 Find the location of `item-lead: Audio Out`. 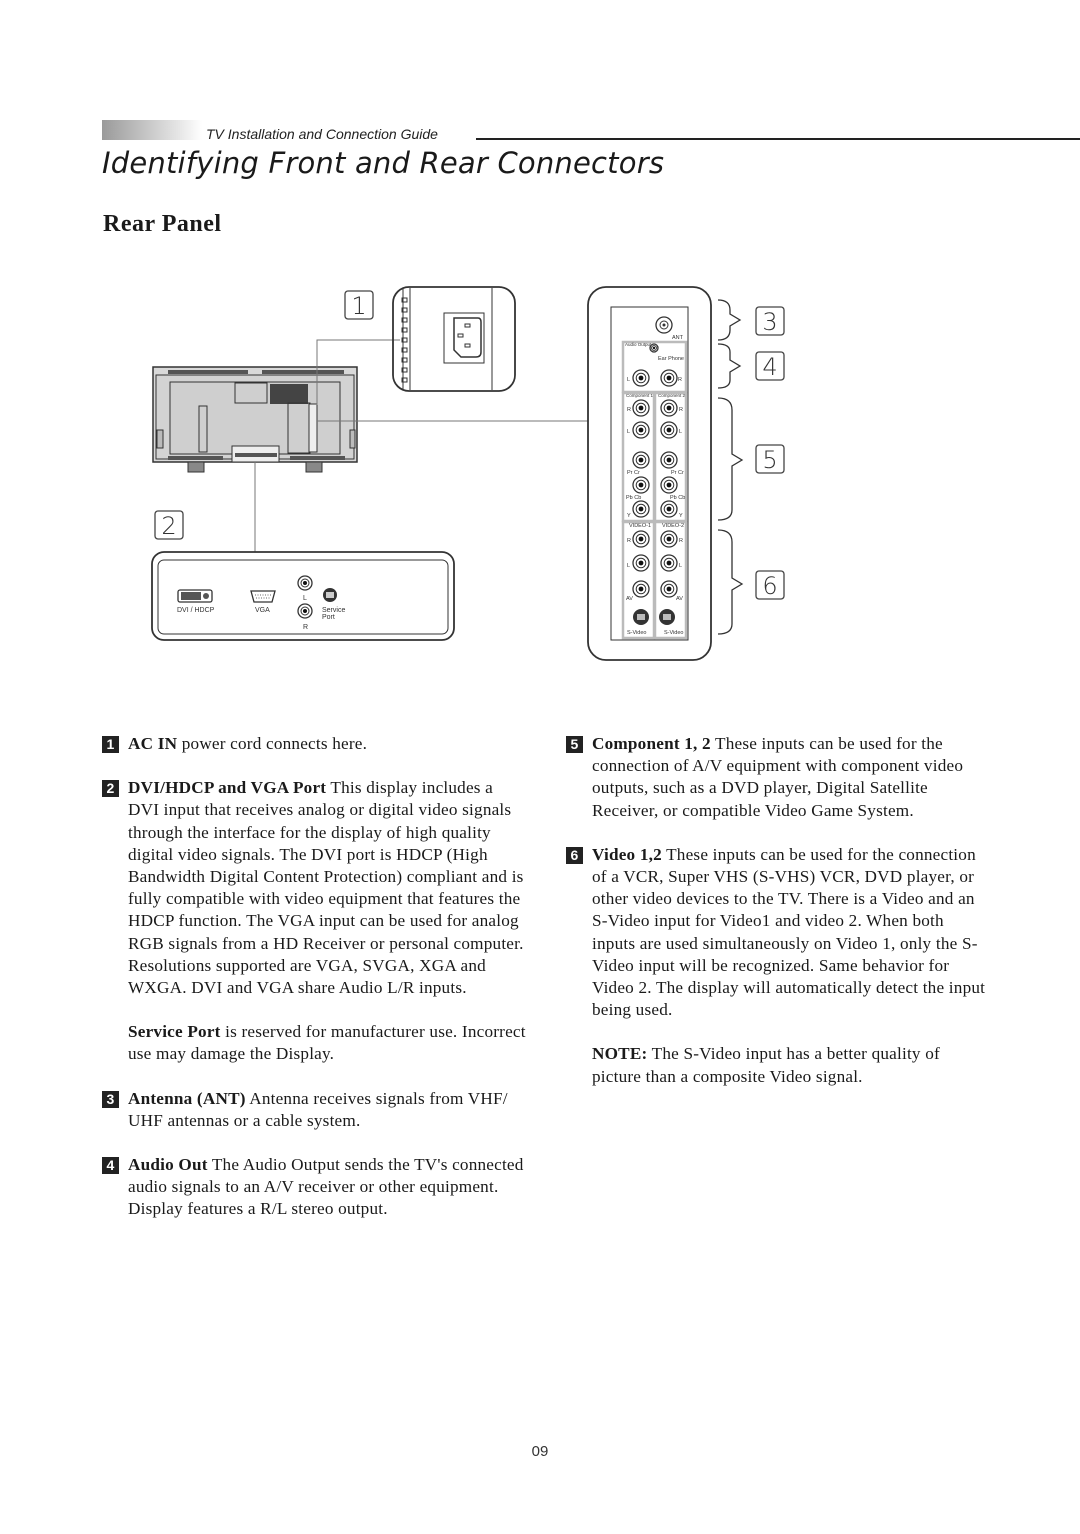

item-lead: Audio Out is located at coordinates (168, 1165).